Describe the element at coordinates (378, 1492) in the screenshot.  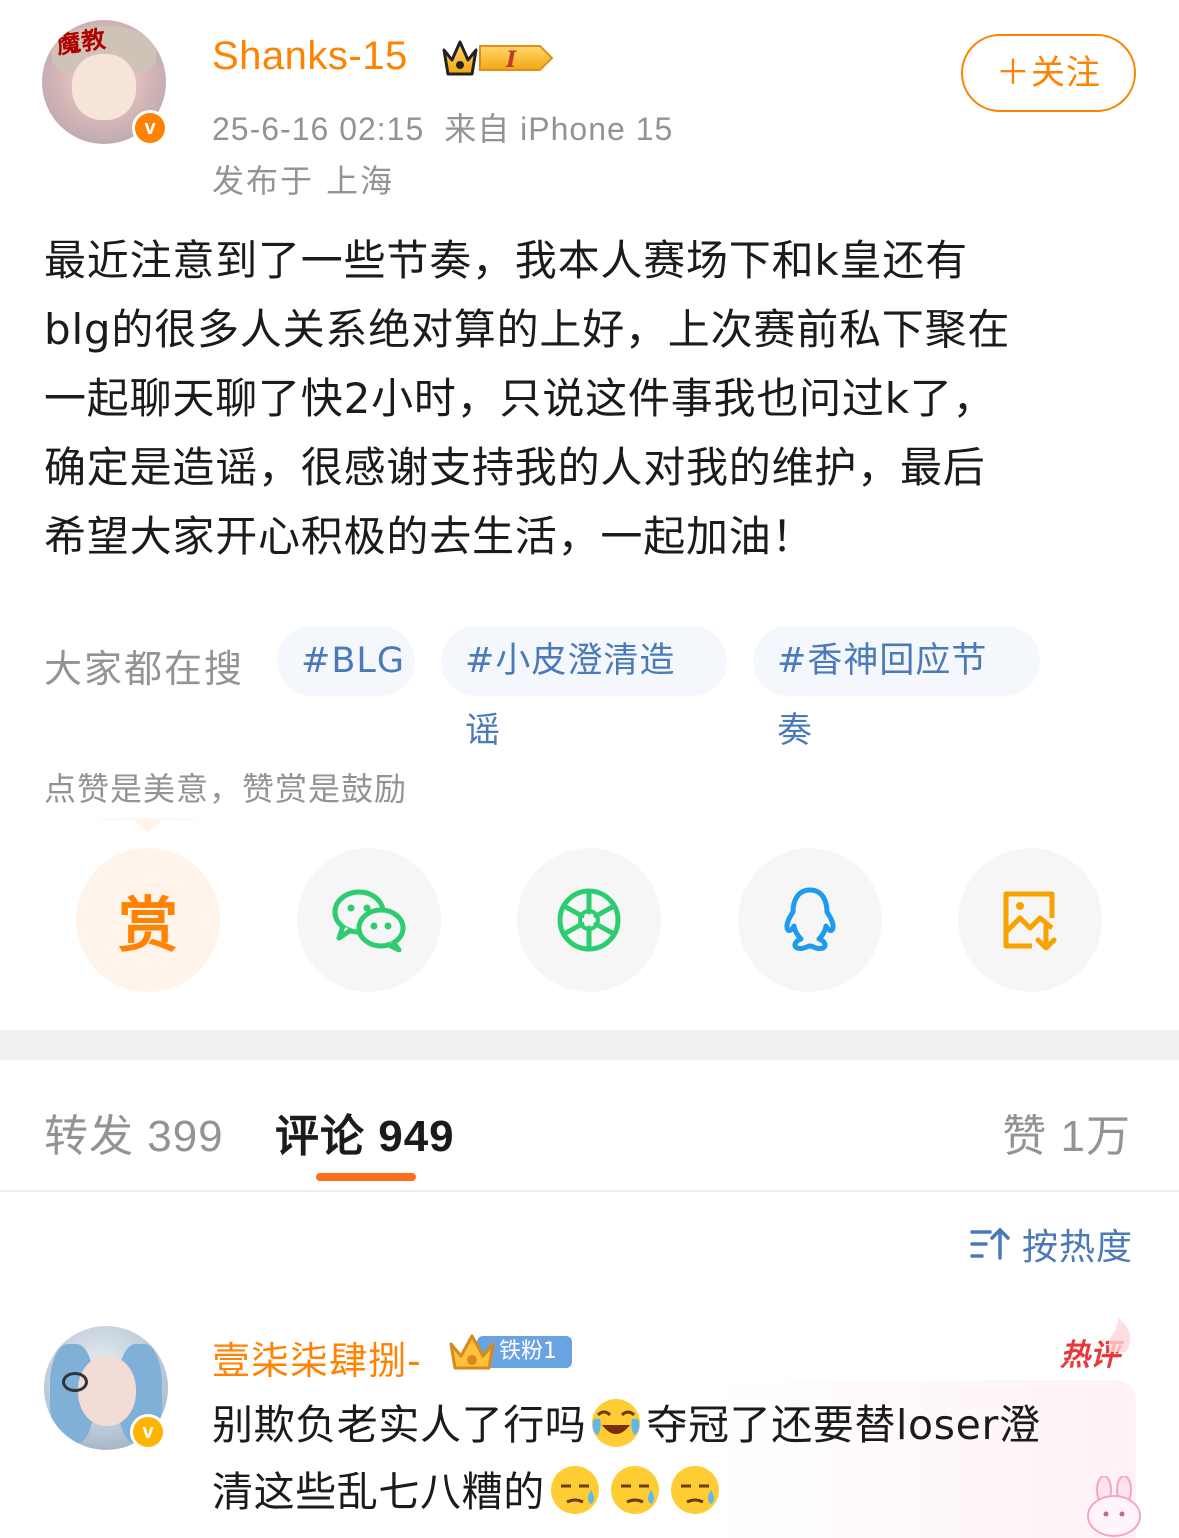
I see `comment-text-part: 清这些乱七八糟的` at that location.